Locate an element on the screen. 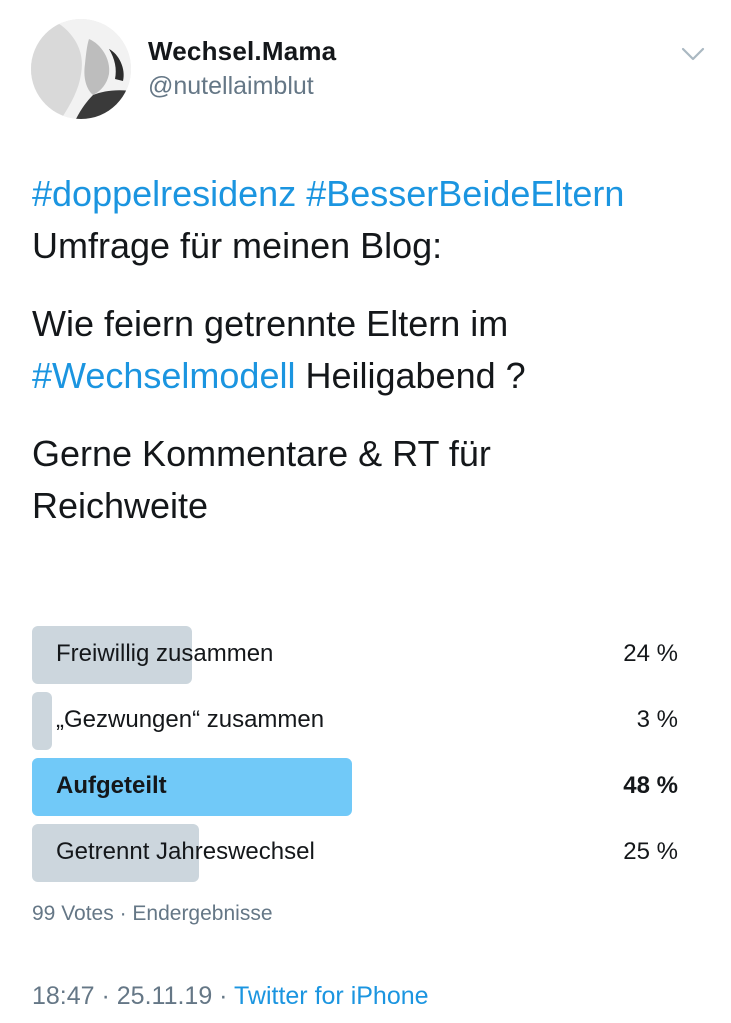 Image resolution: width=731 pixels, height=1023 pixels. avatar is located at coordinates (81, 69).